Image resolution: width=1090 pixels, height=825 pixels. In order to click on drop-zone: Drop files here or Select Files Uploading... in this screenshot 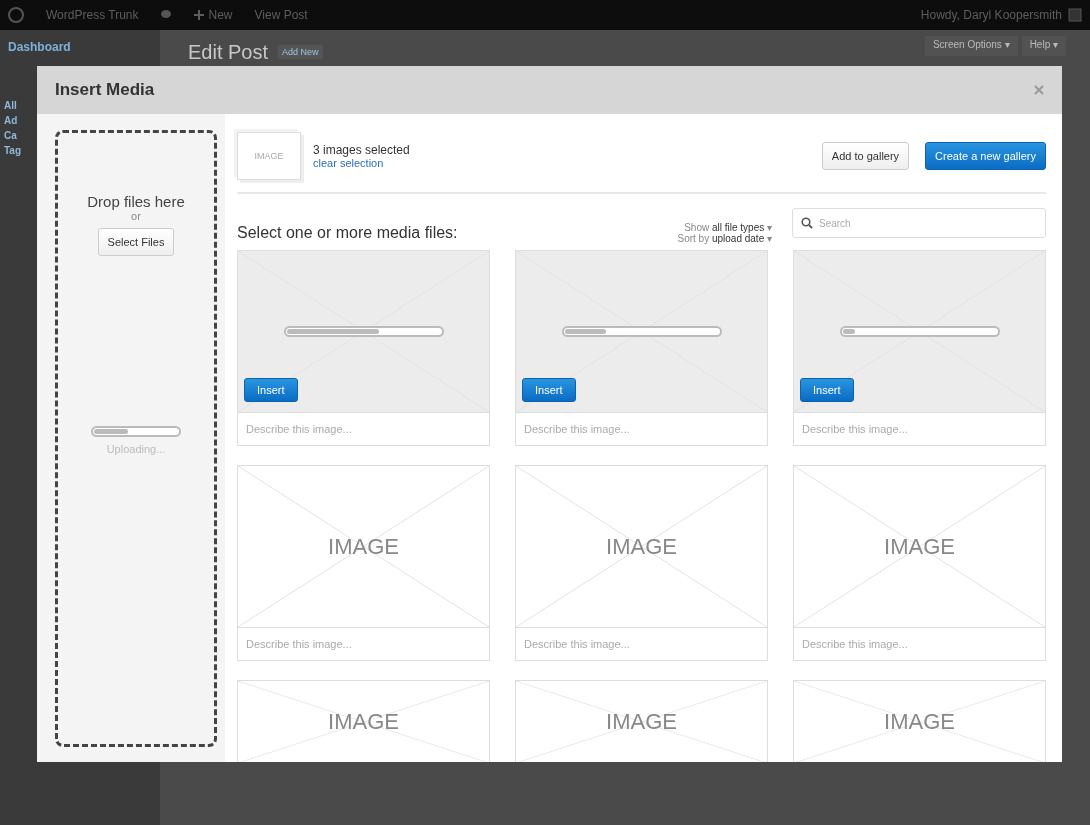, I will do `click(136, 438)`.